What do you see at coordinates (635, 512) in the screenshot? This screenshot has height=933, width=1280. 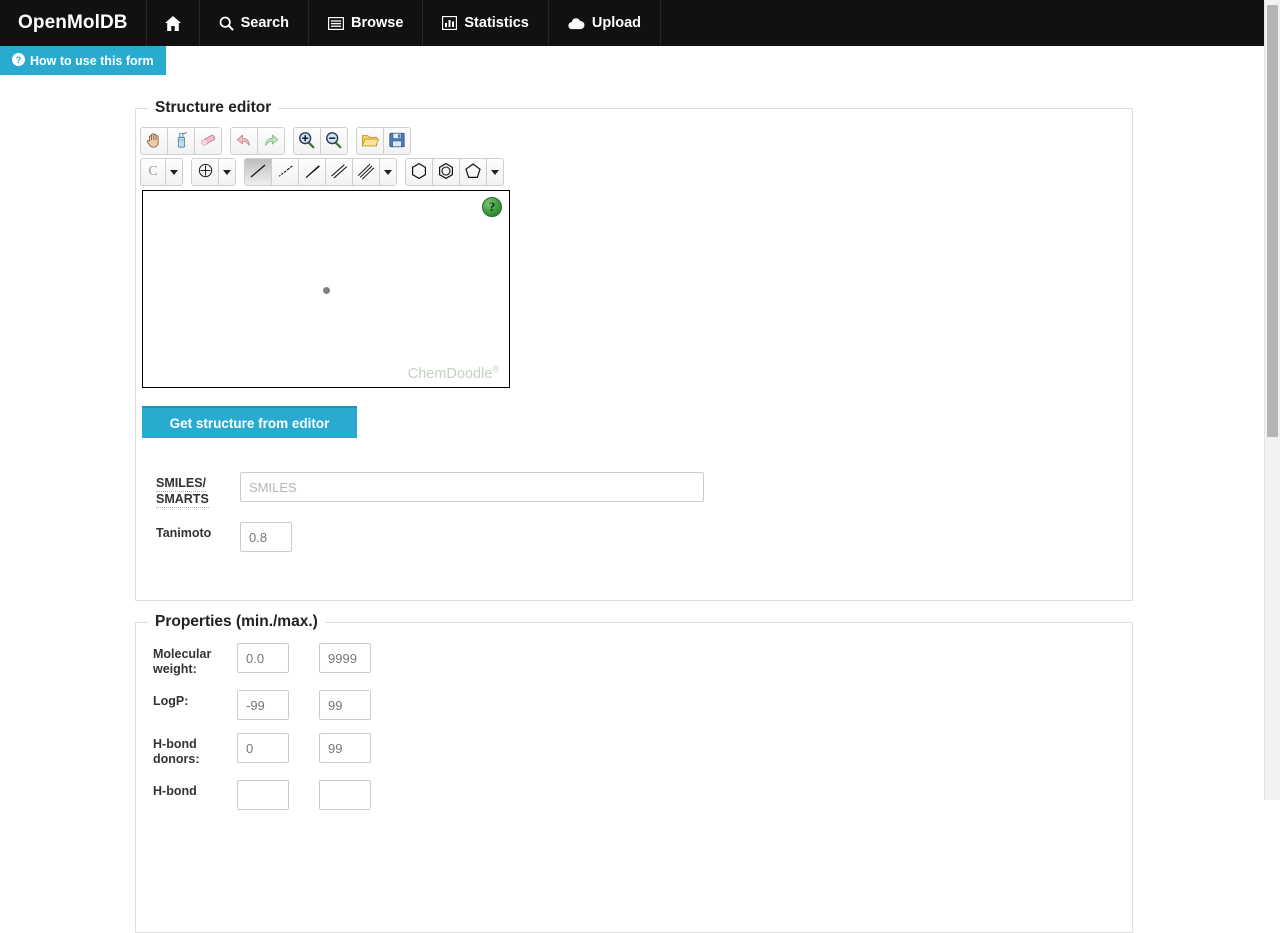 I see `structure-query-fields: SMILES/ SMARTS Tanimoto` at bounding box center [635, 512].